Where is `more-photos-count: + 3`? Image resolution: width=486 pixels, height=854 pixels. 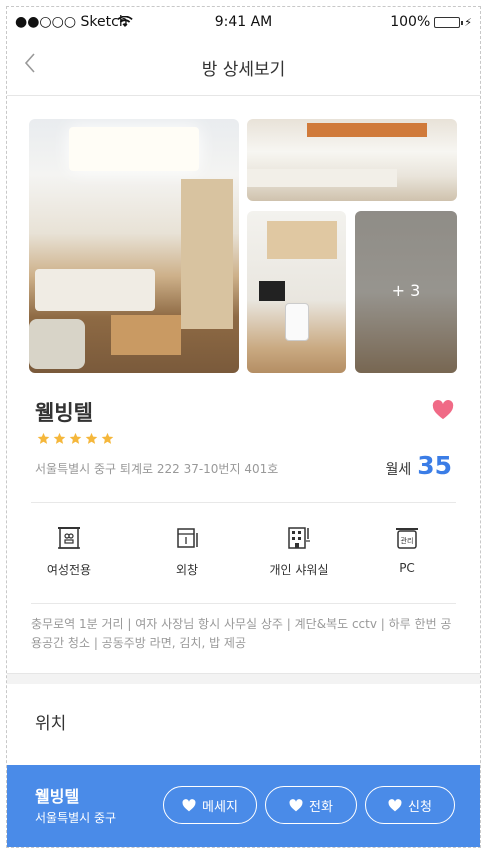
more-photos-count: + 3 is located at coordinates (406, 290).